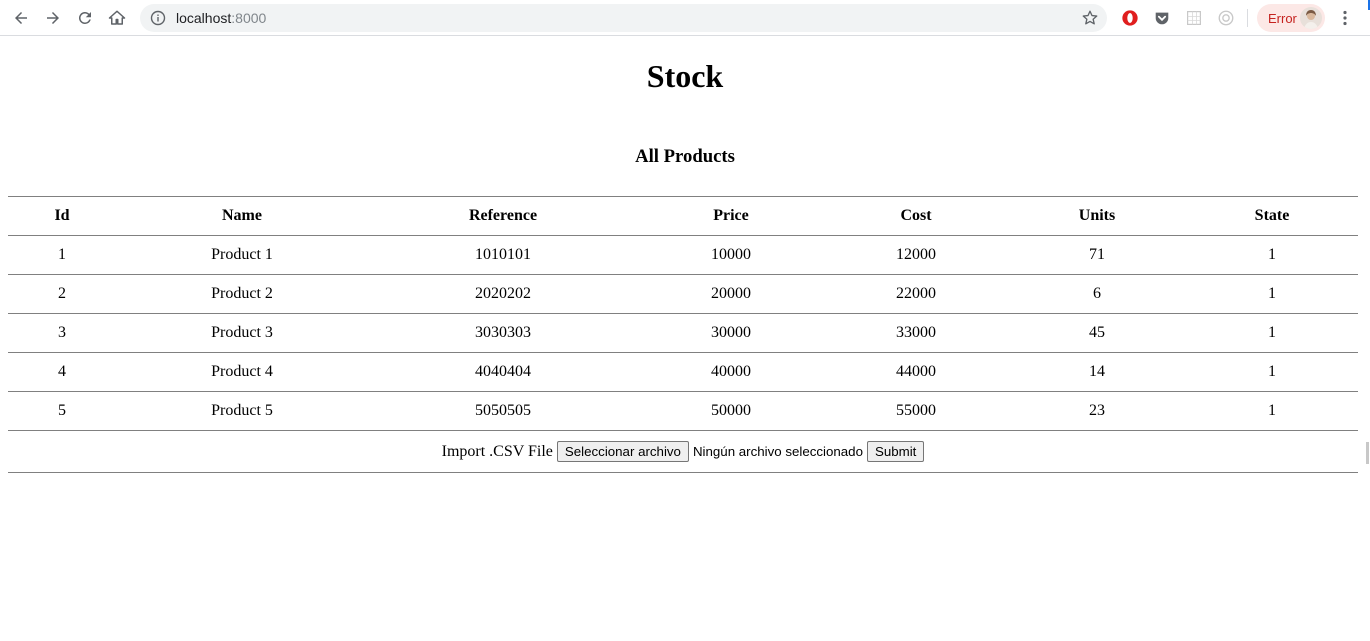  I want to click on cell-cost: 22000, so click(916, 294).